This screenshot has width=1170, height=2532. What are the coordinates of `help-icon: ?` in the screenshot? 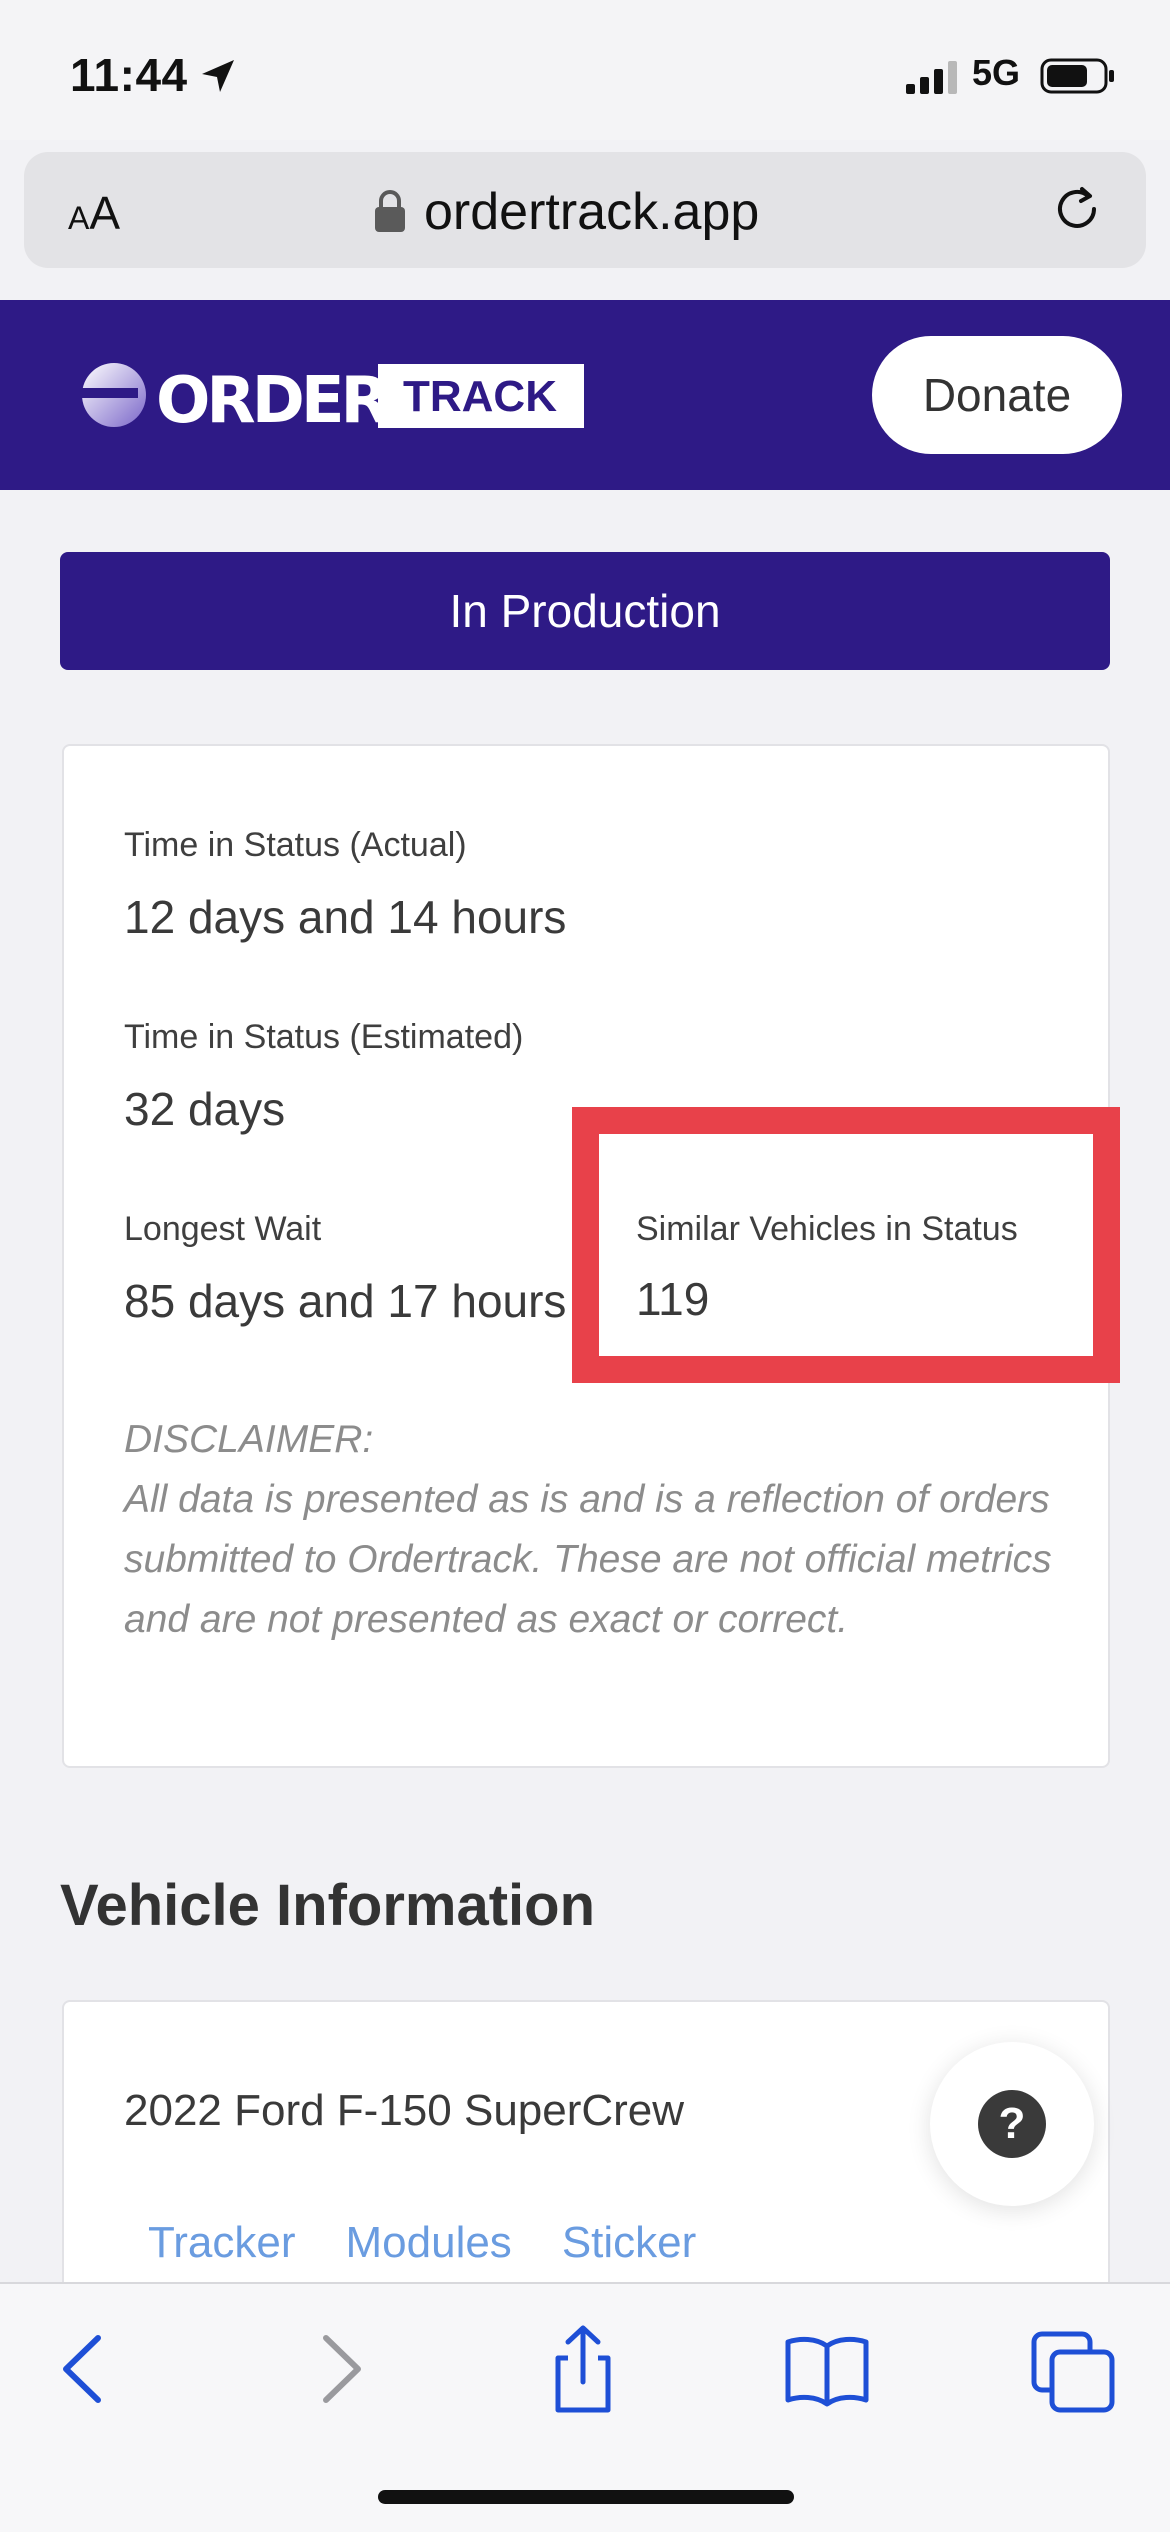 It's located at (1012, 2124).